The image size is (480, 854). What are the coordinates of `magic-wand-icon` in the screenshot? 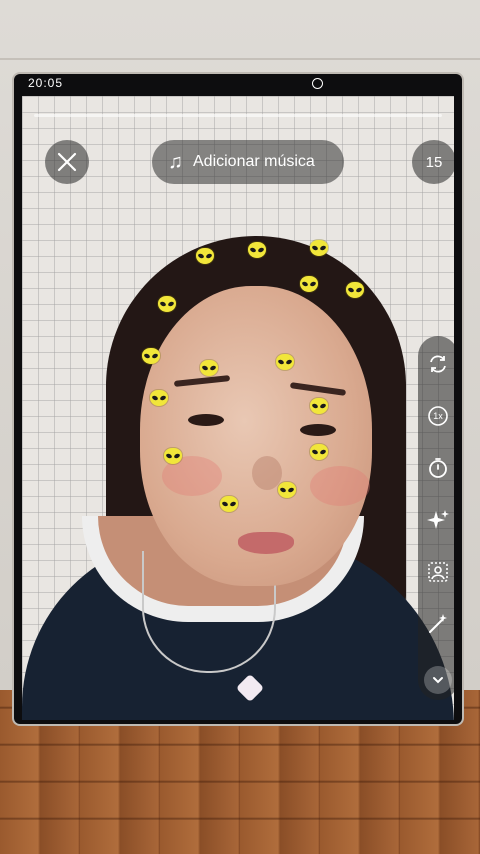 It's located at (438, 623).